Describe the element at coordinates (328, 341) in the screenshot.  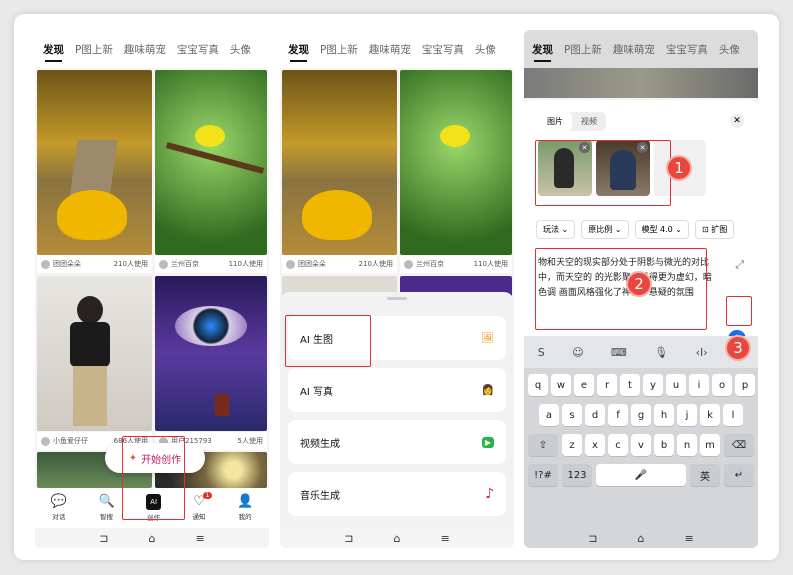
I see `highlight-ai-image` at that location.